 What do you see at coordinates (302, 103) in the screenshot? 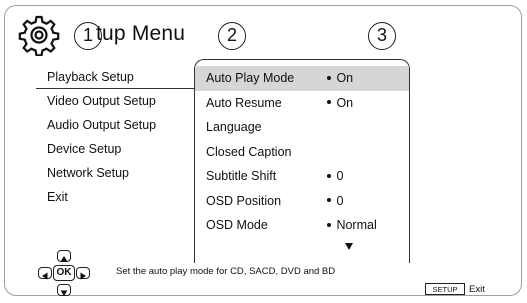
I see `submenu-item-auto-resume: Auto Resume On` at bounding box center [302, 103].